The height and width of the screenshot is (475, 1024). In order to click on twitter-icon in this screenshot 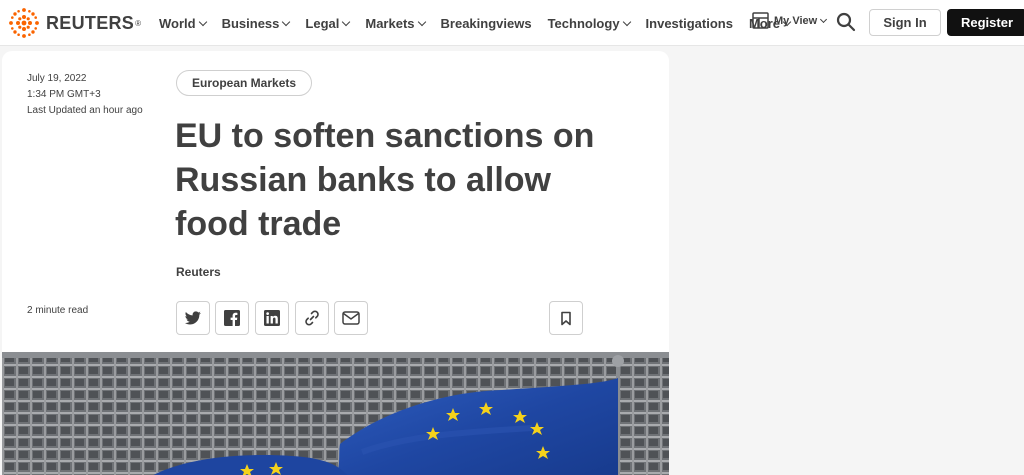, I will do `click(193, 318)`.